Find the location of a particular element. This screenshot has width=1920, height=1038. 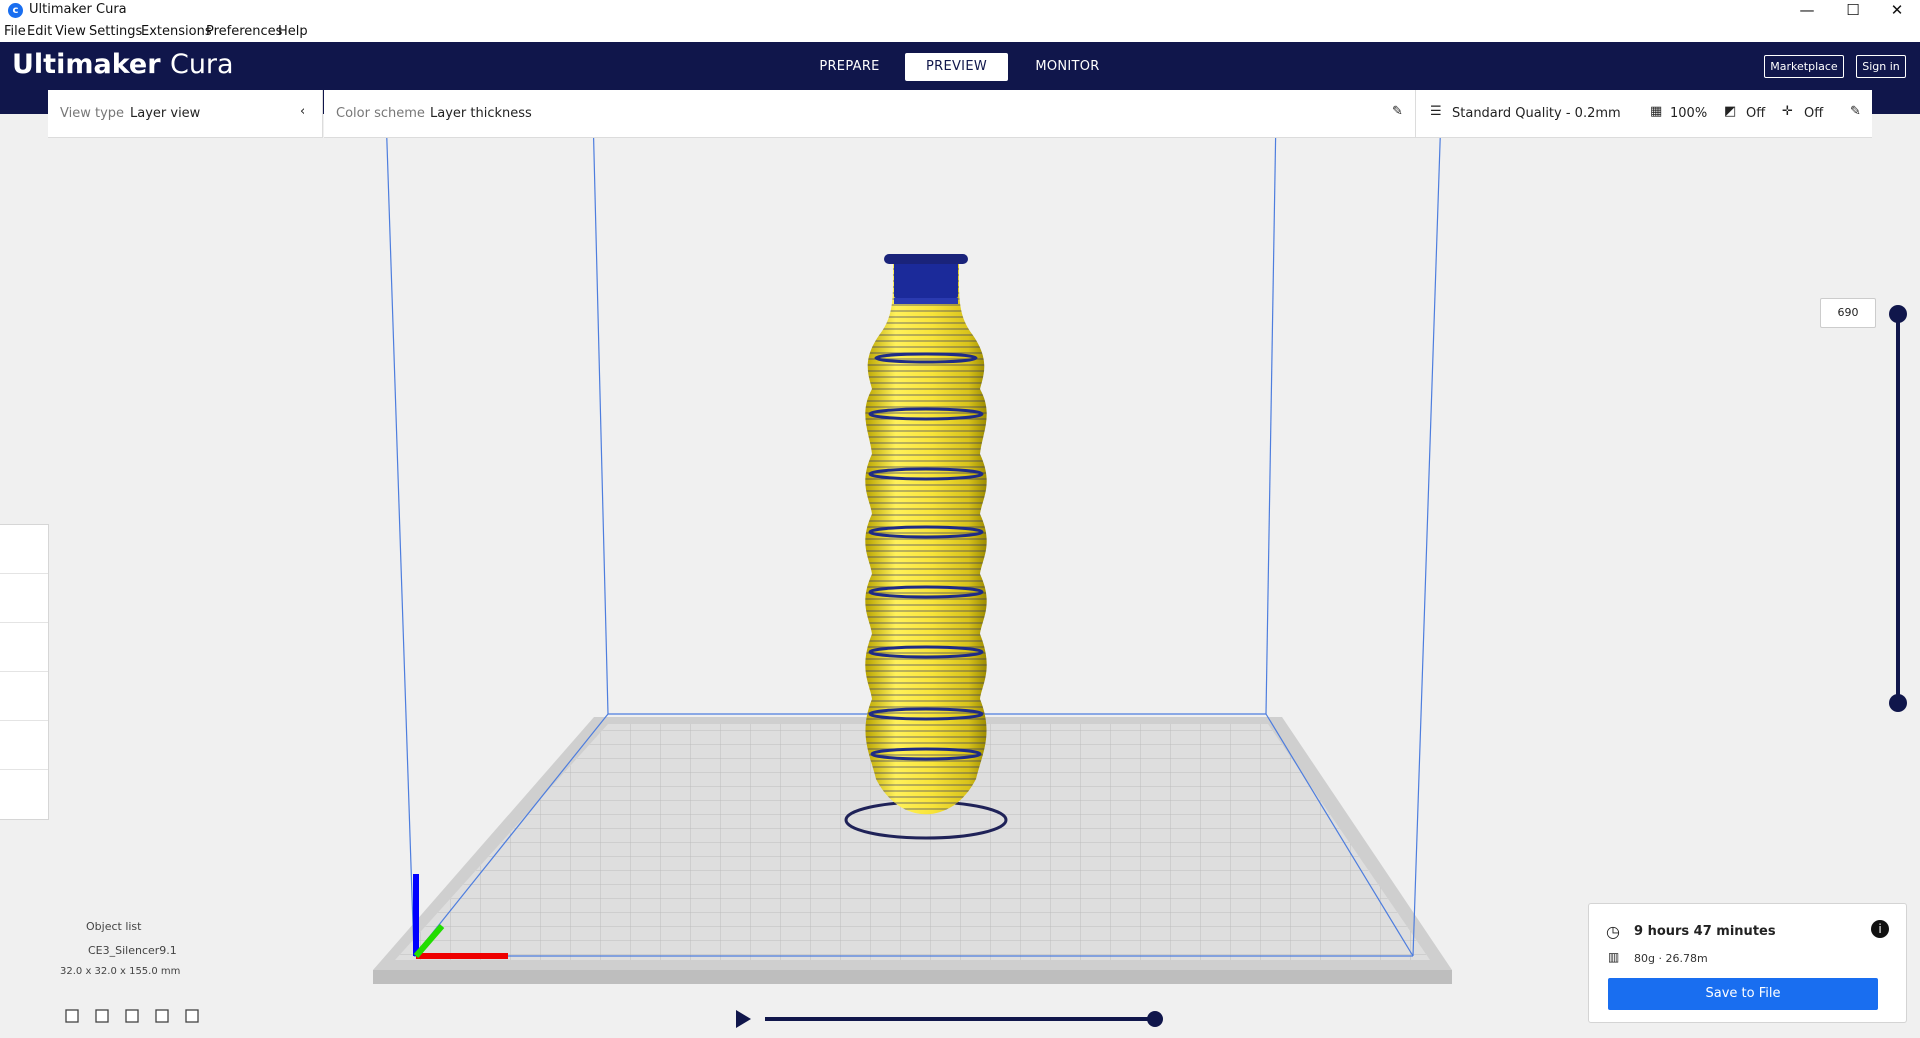

window-title: Ultimaker Cura is located at coordinates (78, 9).